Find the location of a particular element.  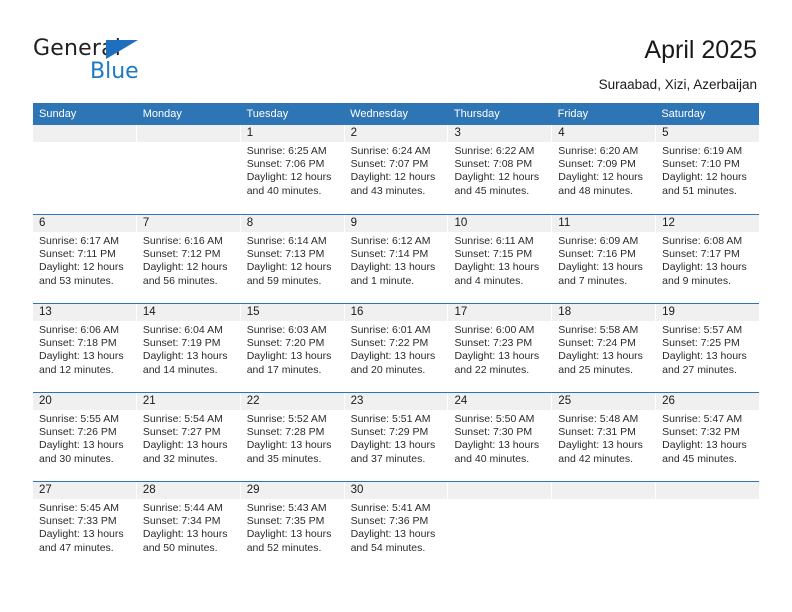

day-detail-line: and 14 minutes. is located at coordinates (180, 369).